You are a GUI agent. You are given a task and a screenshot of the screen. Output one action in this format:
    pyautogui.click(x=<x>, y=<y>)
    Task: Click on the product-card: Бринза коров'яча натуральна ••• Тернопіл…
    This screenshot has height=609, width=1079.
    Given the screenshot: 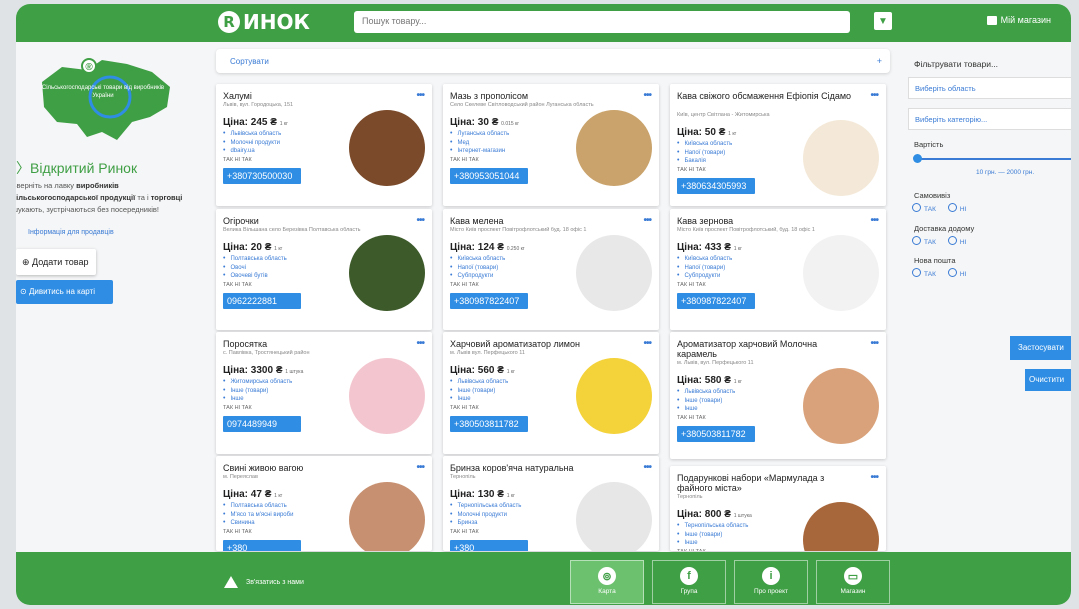 What is the action you would take?
    pyautogui.click(x=551, y=503)
    